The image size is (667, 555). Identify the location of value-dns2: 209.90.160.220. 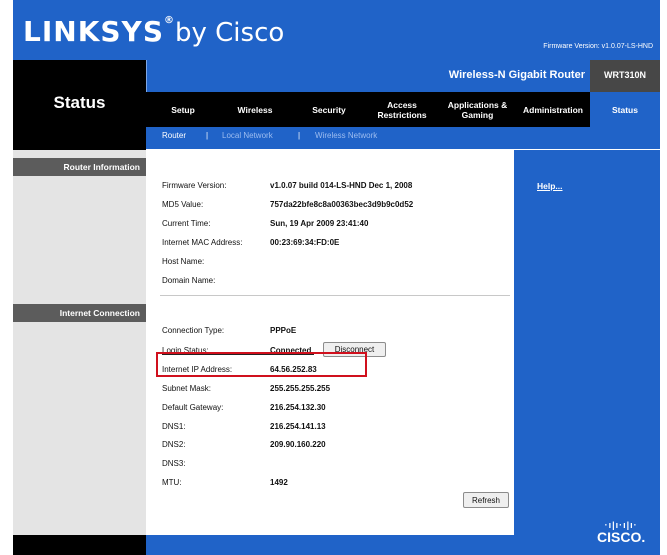
(298, 444).